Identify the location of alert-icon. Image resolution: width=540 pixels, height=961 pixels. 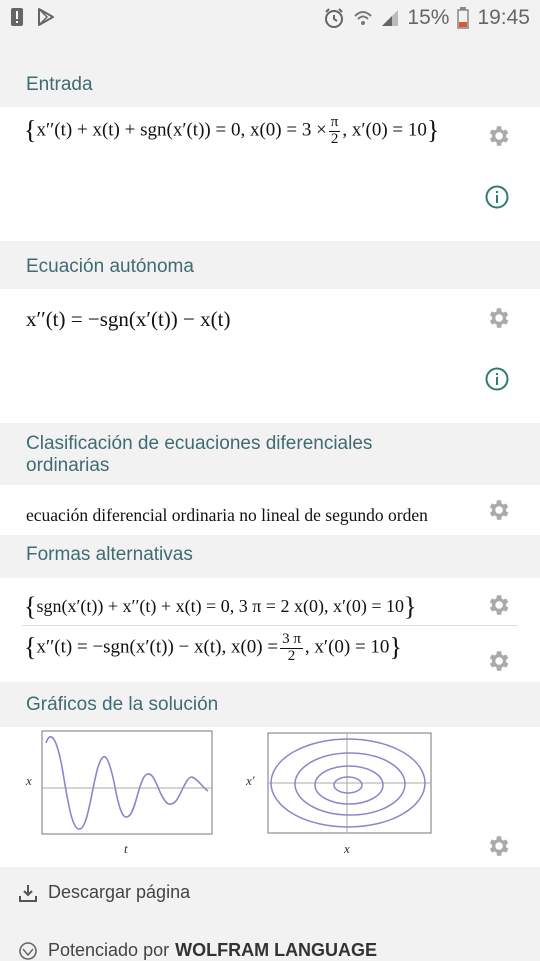
(17, 17).